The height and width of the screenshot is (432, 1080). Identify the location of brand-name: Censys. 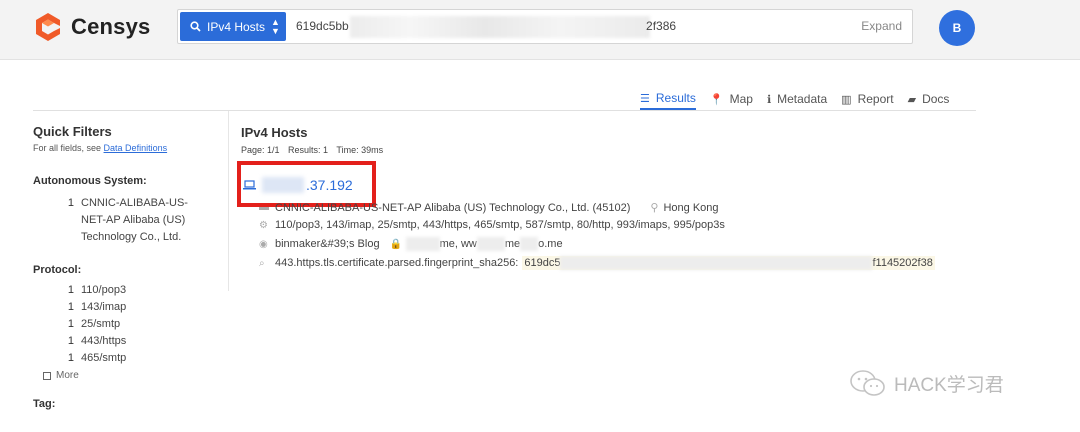
(111, 26).